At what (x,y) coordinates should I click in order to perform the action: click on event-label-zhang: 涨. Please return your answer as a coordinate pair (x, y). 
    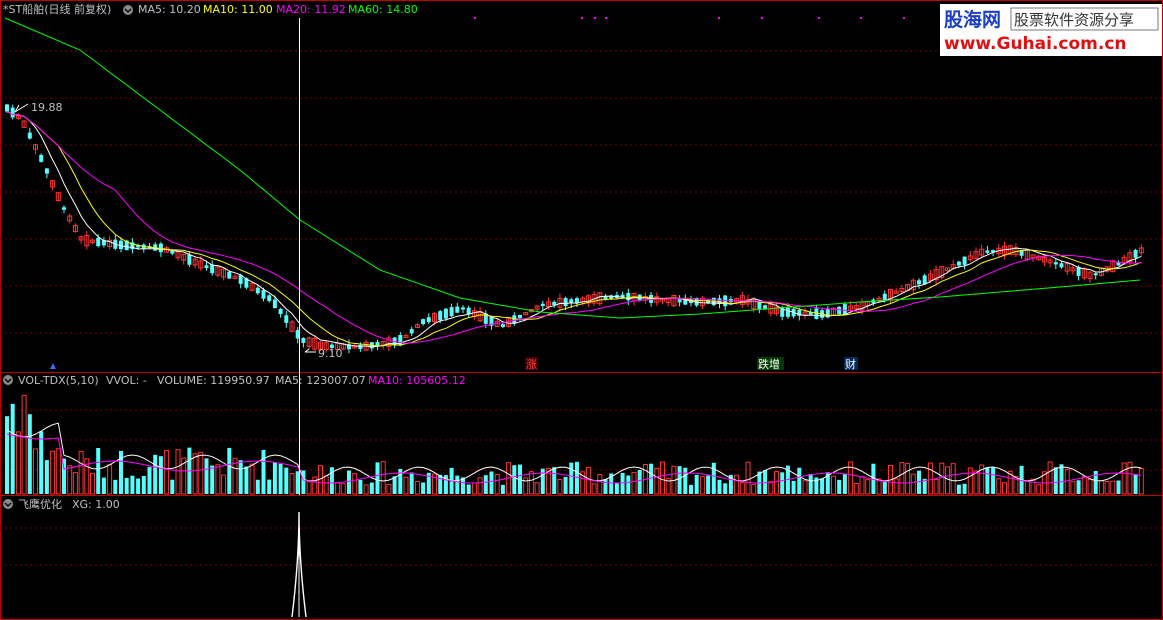
    Looking at the image, I should click on (531, 364).